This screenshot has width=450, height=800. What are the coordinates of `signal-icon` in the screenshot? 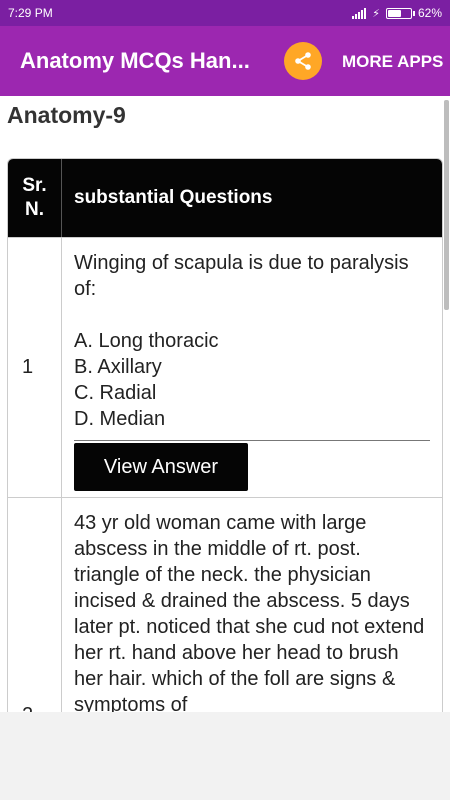 It's located at (359, 13).